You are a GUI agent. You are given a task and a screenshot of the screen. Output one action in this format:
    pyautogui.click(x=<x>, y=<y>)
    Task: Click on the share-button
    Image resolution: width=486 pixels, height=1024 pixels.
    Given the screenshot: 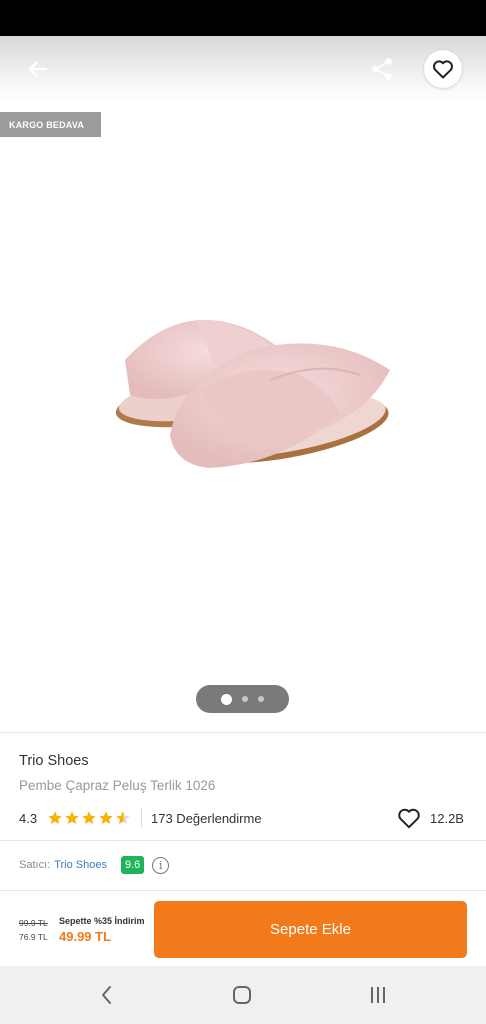 What is the action you would take?
    pyautogui.click(x=382, y=69)
    